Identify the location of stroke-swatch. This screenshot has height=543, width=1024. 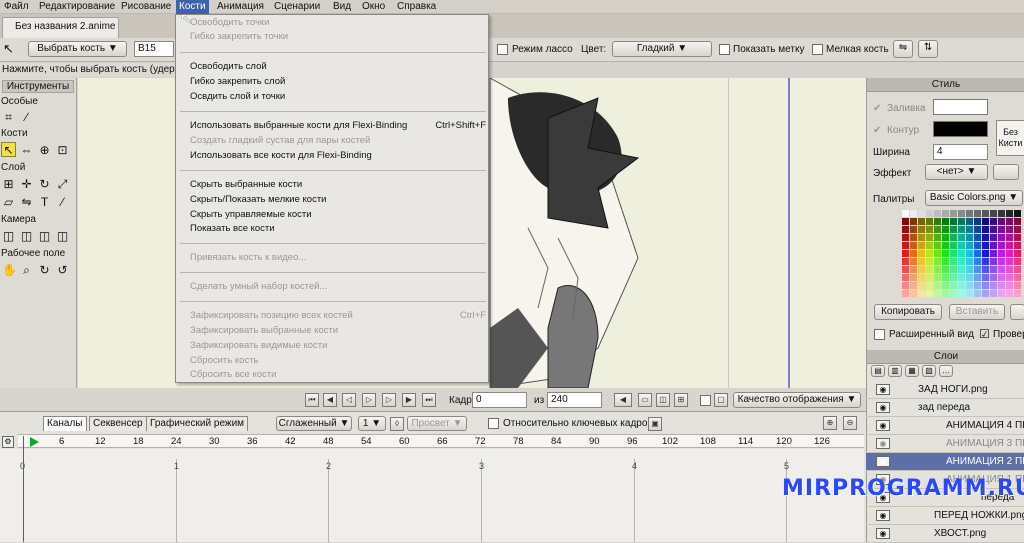
(960, 129).